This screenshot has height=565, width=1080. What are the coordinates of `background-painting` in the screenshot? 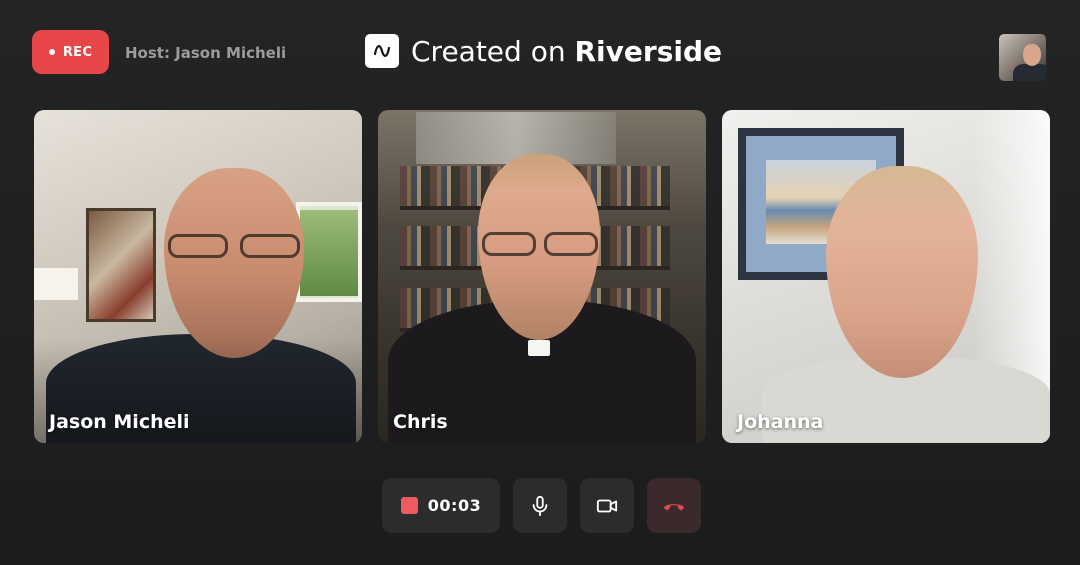 It's located at (121, 265).